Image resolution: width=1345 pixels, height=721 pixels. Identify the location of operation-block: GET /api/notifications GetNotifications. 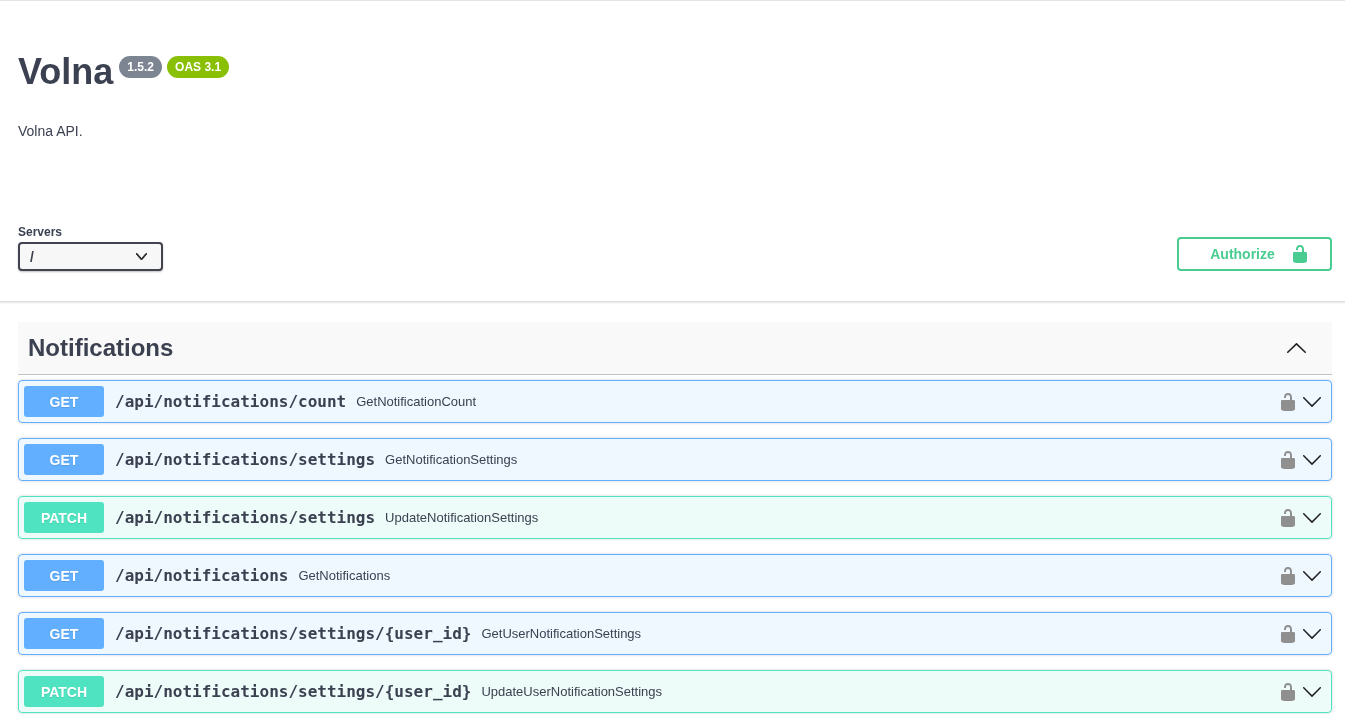
(675, 575).